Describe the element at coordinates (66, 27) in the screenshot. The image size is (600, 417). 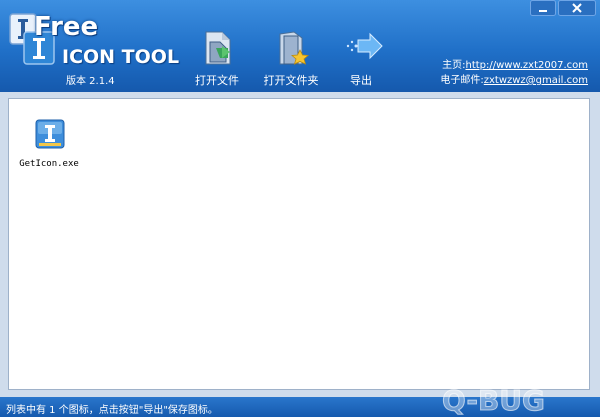
I see `app-title-free: Free` at that location.